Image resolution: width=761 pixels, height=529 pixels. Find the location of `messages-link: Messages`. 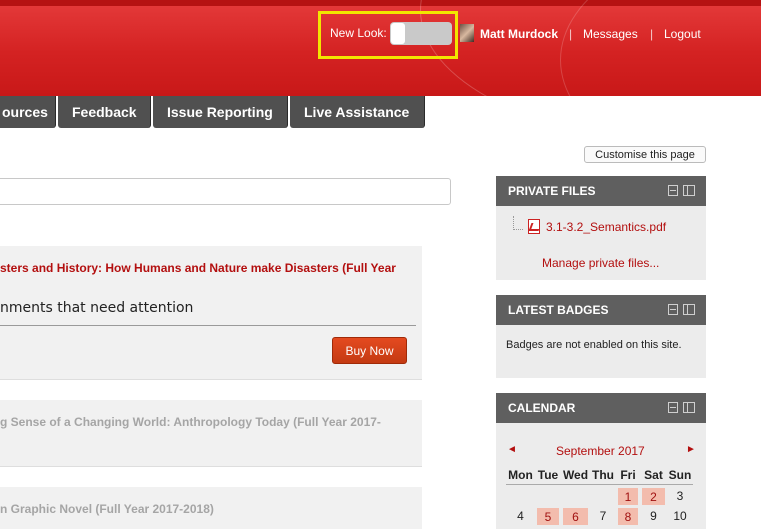

messages-link: Messages is located at coordinates (610, 34).